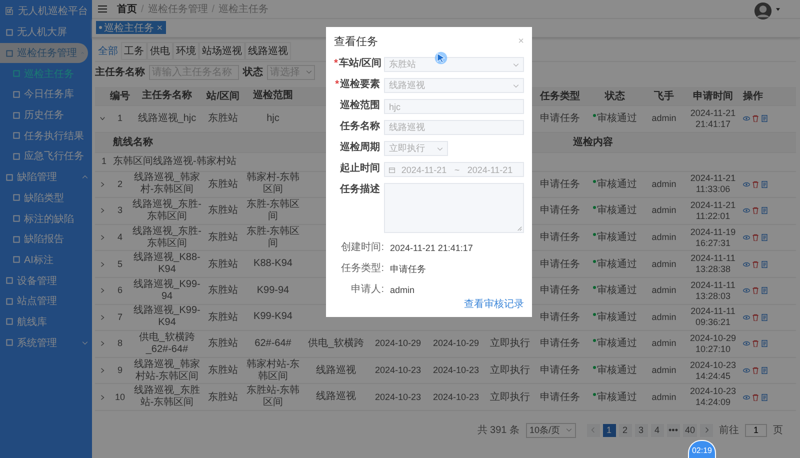 This screenshot has height=458, width=800. What do you see at coordinates (131, 27) in the screenshot?
I see `open-tab: 巡检主任务 ×` at bounding box center [131, 27].